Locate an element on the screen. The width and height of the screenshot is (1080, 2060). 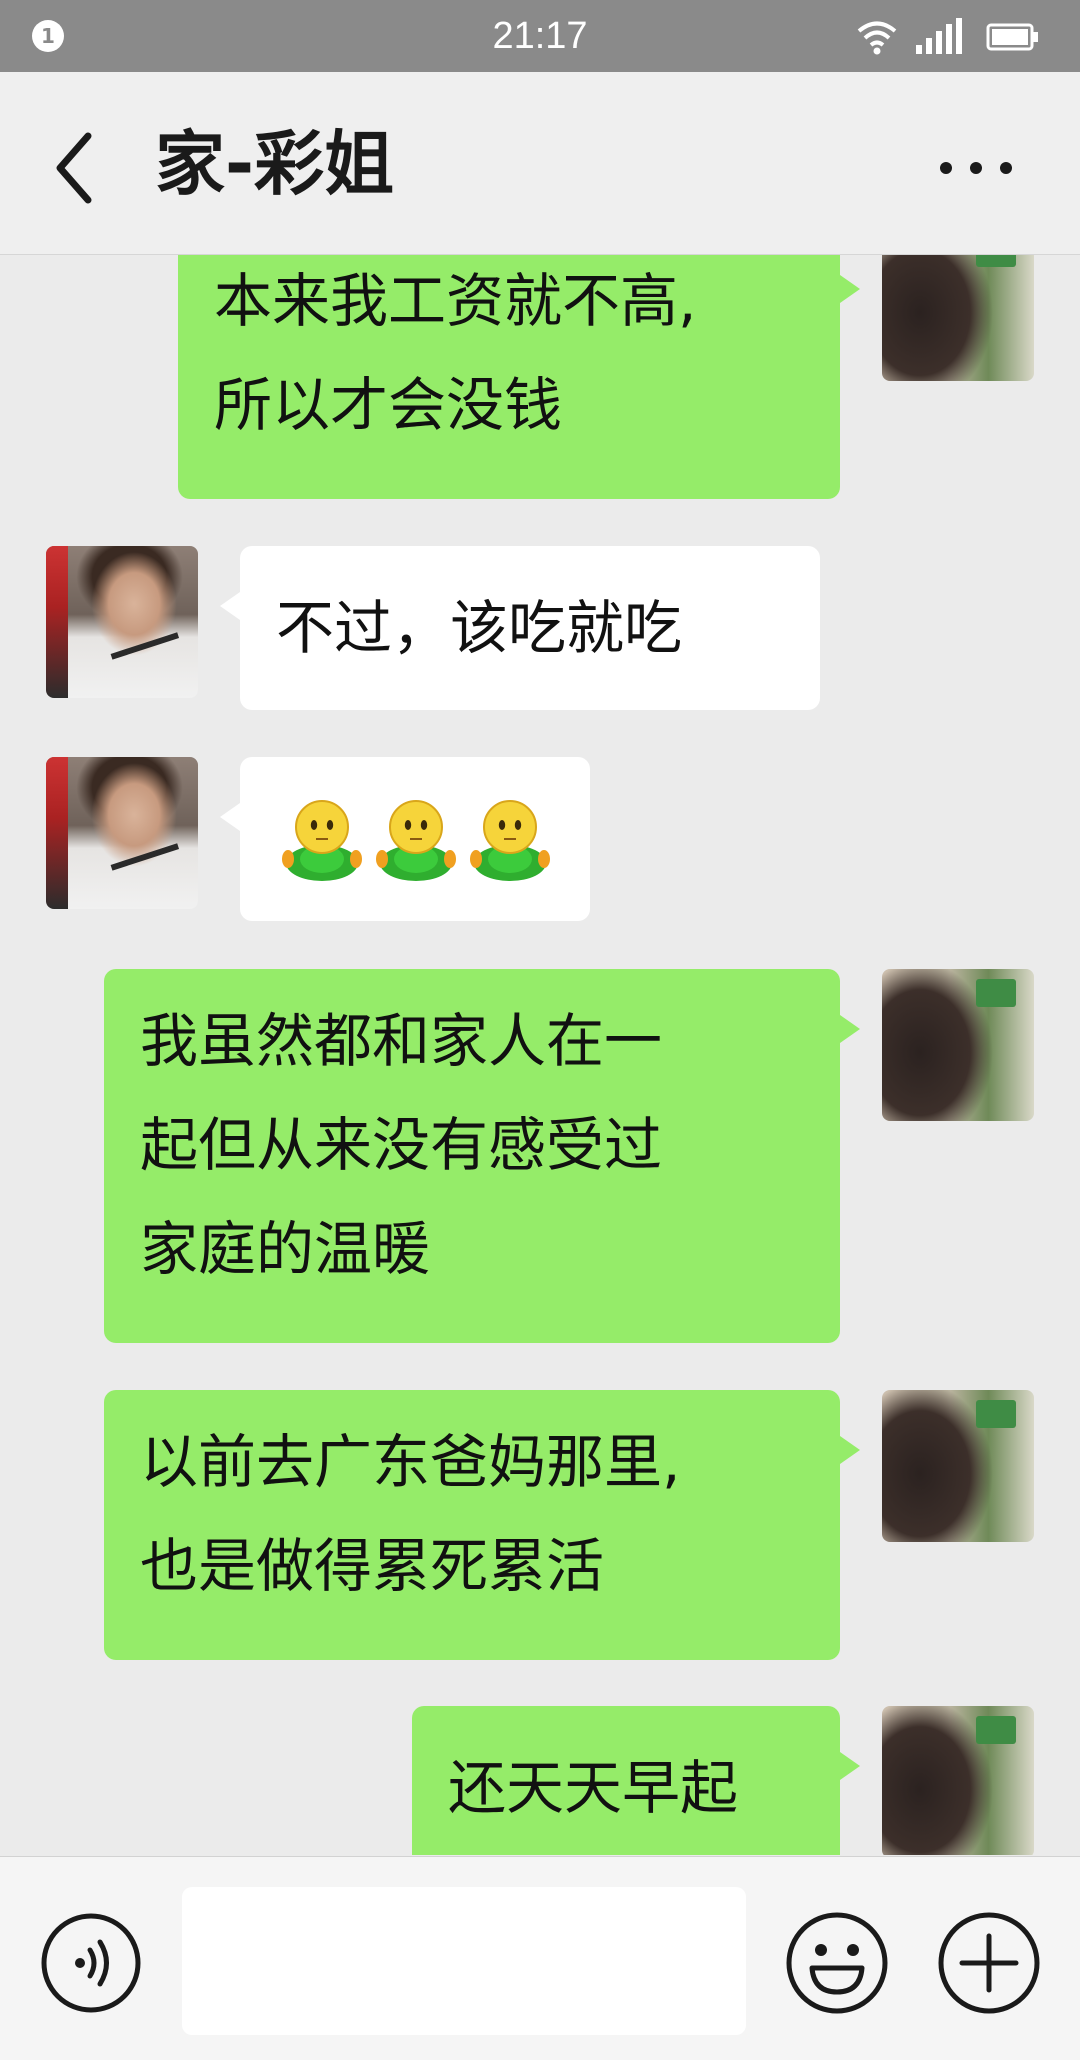
message-bubble-other: 不过，该吃就吃 is located at coordinates (520, 628).